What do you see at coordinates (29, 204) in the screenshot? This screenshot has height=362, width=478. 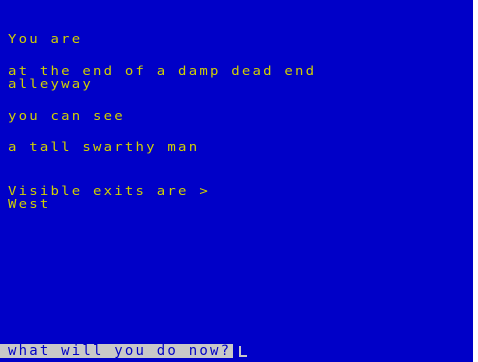 I see `exit-direction: West` at bounding box center [29, 204].